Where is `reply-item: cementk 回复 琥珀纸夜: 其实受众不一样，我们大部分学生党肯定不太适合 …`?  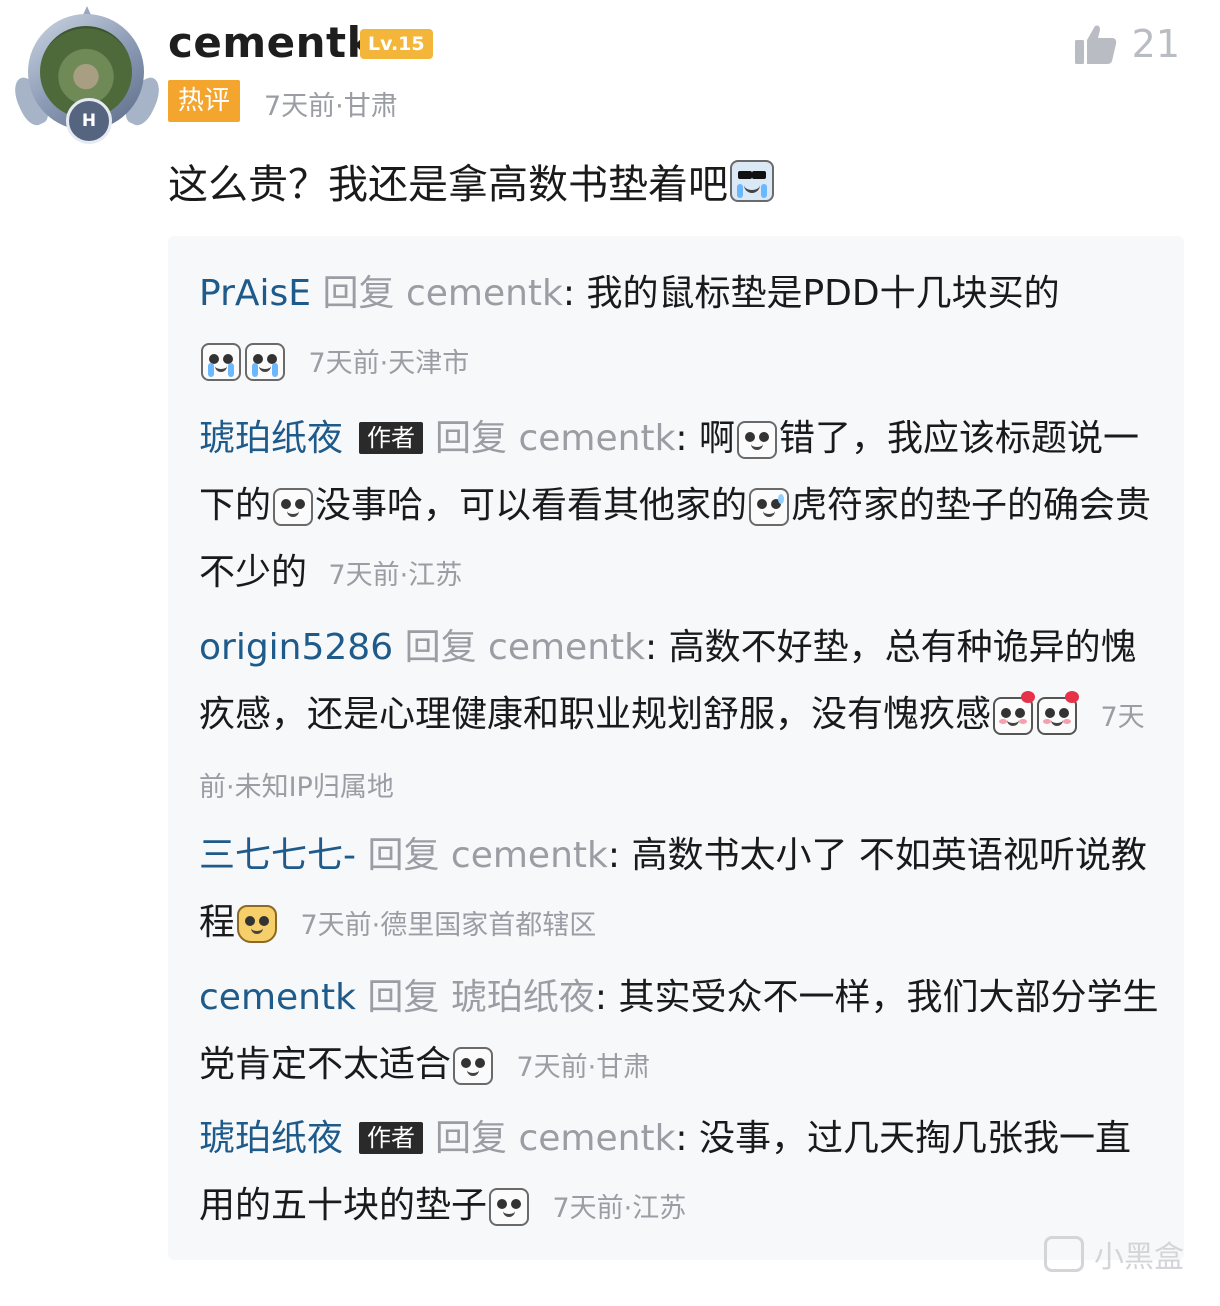
reply-item: cementk 回复 琥珀纸夜: 其实受众不一样，我们大部分学生党肯定不太适合 … is located at coordinates (679, 1032).